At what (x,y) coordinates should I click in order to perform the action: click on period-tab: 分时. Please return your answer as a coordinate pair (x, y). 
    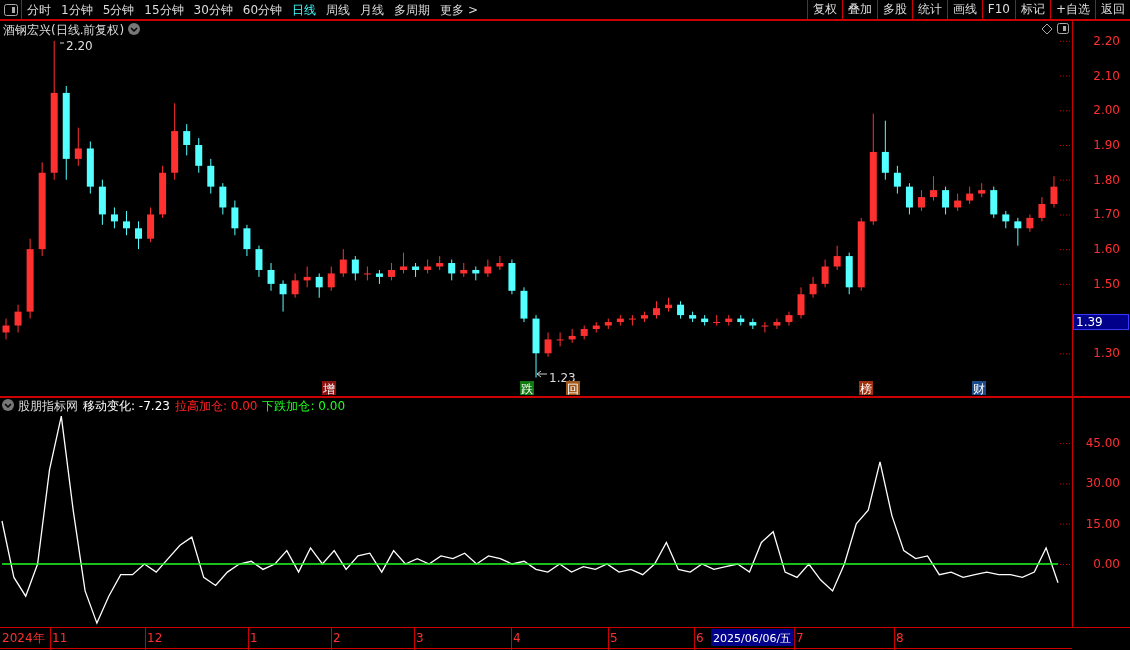
    Looking at the image, I should click on (39, 9).